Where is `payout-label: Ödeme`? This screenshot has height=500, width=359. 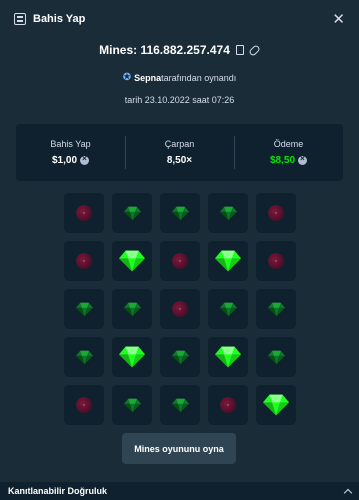 payout-label: Ödeme is located at coordinates (288, 144).